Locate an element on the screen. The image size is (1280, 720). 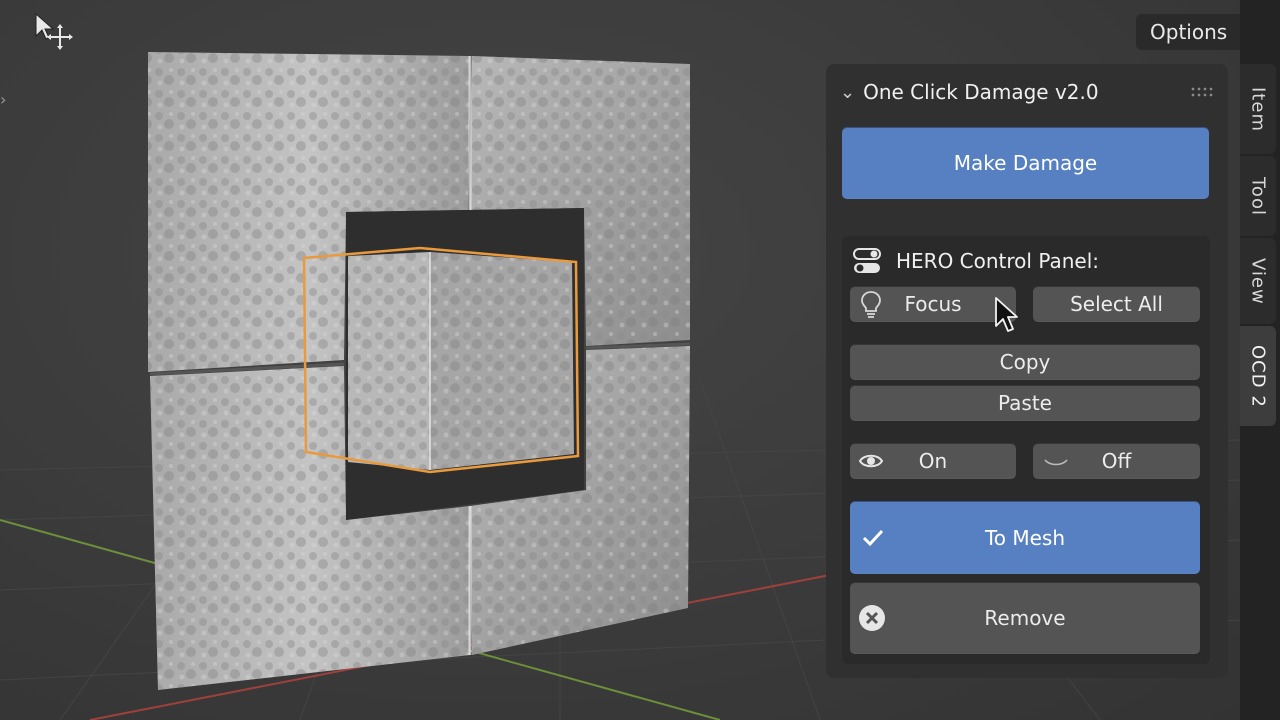
tab-ocd2: OCD 2 is located at coordinates (1258, 376).